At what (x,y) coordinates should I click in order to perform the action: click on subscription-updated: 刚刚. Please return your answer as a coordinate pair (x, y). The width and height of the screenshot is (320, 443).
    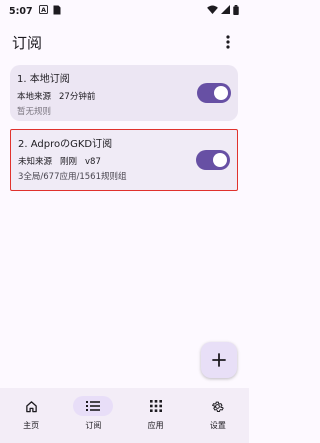
    Looking at the image, I should click on (69, 162).